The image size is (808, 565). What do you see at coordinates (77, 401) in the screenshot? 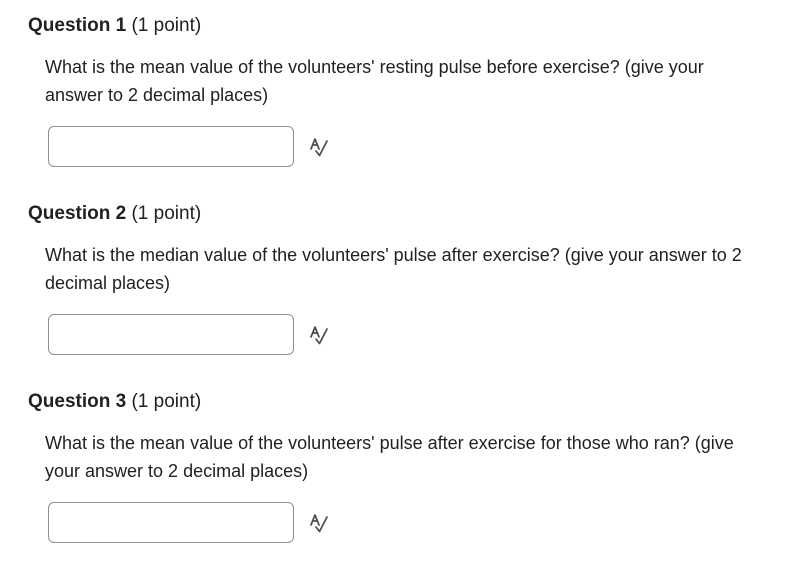
I see `question-title: Question 3` at bounding box center [77, 401].